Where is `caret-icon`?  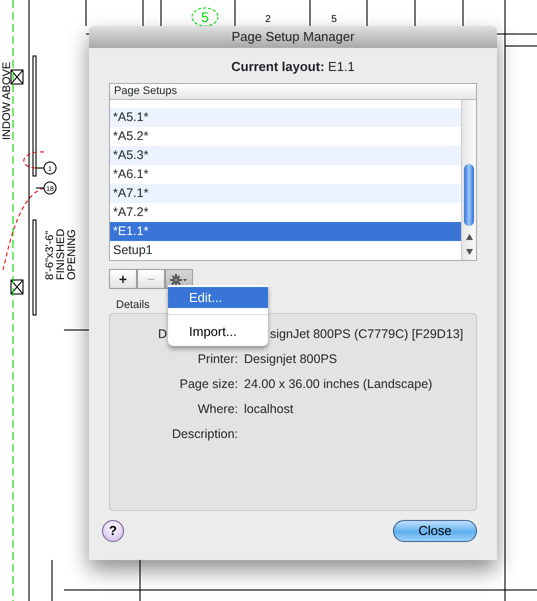
caret-icon is located at coordinates (185, 280).